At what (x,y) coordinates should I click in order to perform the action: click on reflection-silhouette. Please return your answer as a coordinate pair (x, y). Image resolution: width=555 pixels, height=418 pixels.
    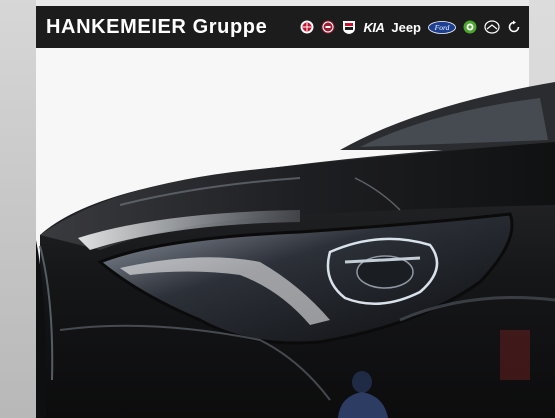
    Looking at the image, I should click on (362, 382).